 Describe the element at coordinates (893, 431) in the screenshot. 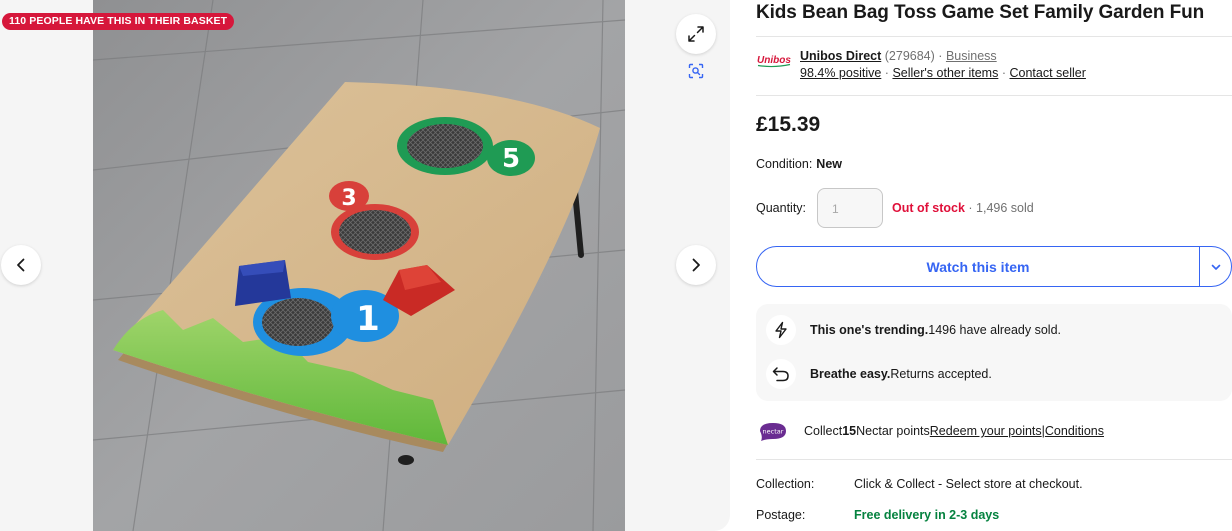

I see `nectar-post: Nectar points` at that location.